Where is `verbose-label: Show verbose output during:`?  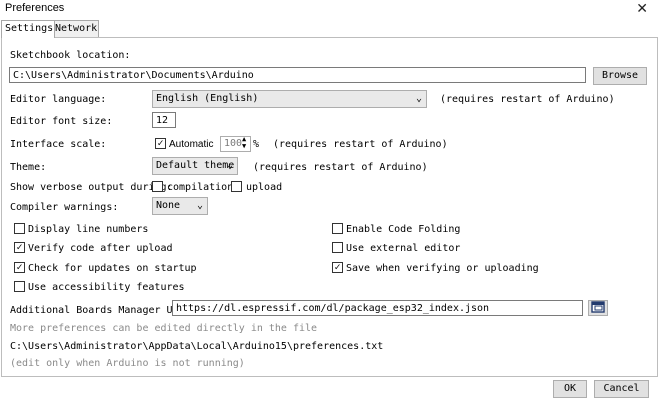
verbose-label: Show verbose output during: is located at coordinates (91, 187).